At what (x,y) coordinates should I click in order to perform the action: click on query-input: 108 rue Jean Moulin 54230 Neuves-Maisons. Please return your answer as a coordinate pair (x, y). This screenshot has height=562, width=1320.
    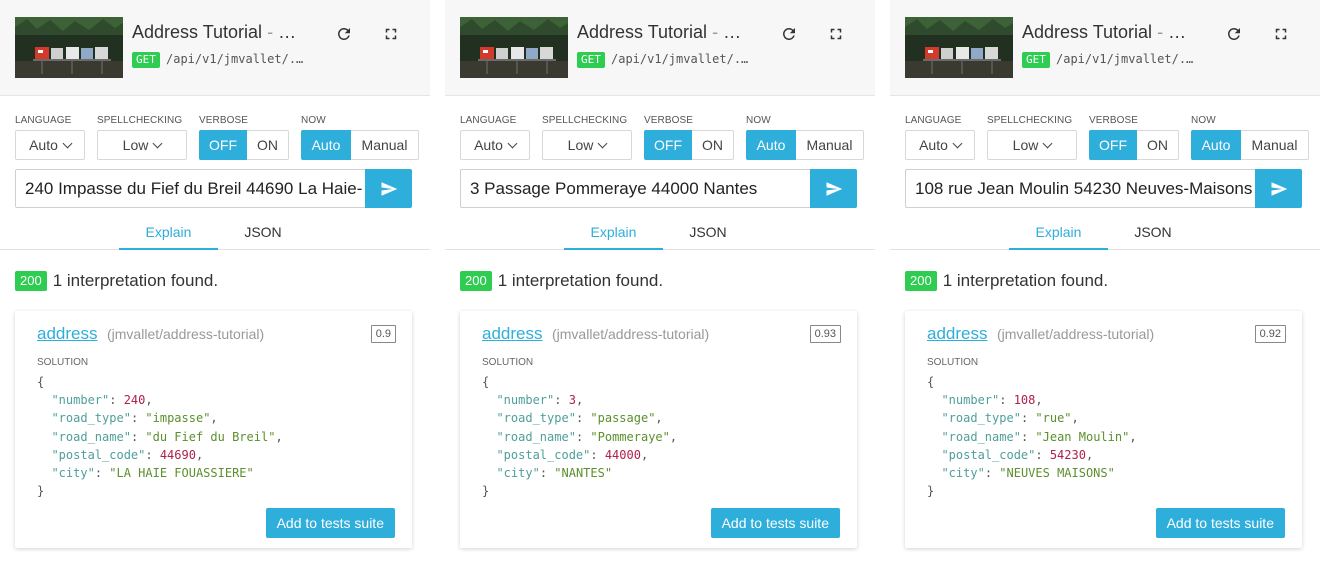
    Looking at the image, I should click on (1080, 188).